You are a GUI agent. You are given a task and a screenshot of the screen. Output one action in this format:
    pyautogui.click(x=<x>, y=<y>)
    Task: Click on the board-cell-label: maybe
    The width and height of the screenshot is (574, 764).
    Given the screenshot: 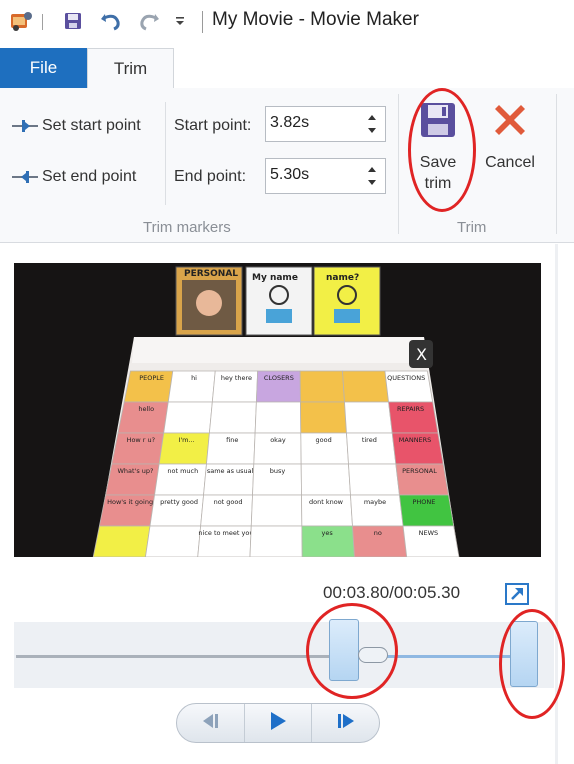 What is the action you would take?
    pyautogui.click(x=375, y=502)
    